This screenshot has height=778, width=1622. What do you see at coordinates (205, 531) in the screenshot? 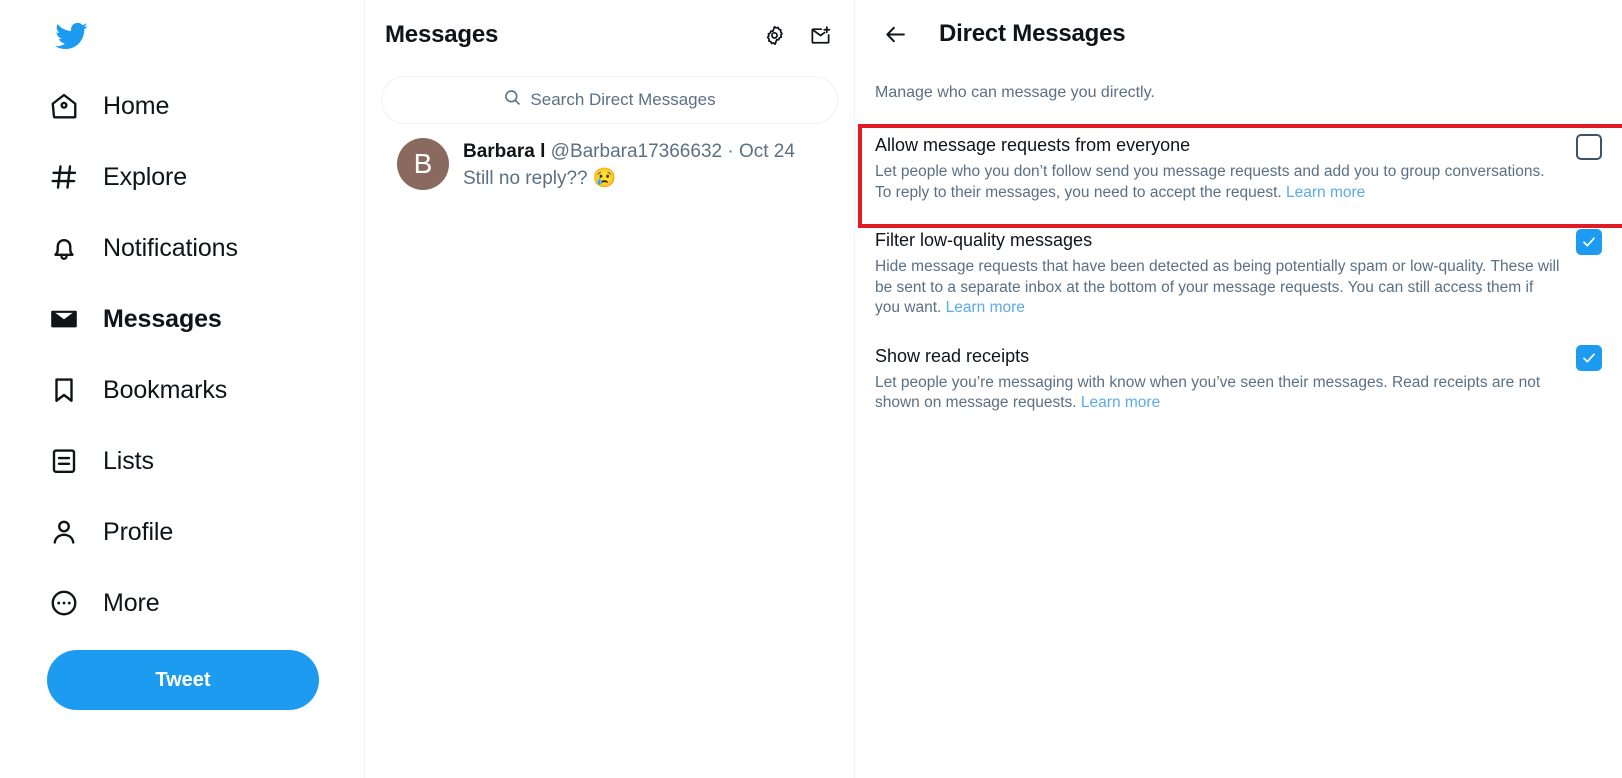
I see `sidebar-item-profile: Profile` at bounding box center [205, 531].